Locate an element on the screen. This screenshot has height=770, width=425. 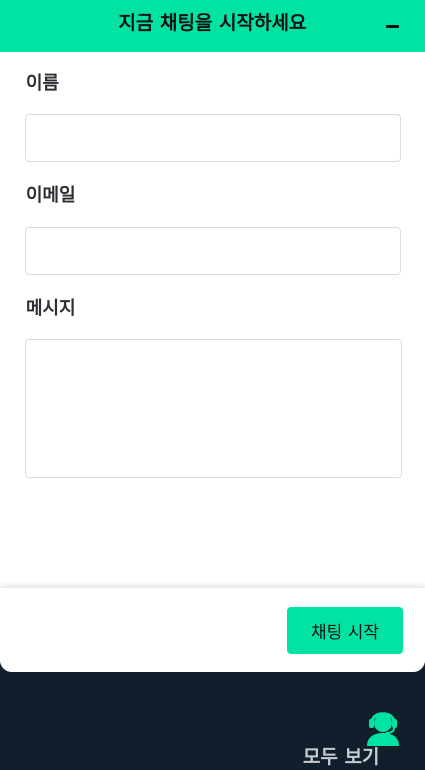
start-chat-button: 채팅 시작 is located at coordinates (345, 630).